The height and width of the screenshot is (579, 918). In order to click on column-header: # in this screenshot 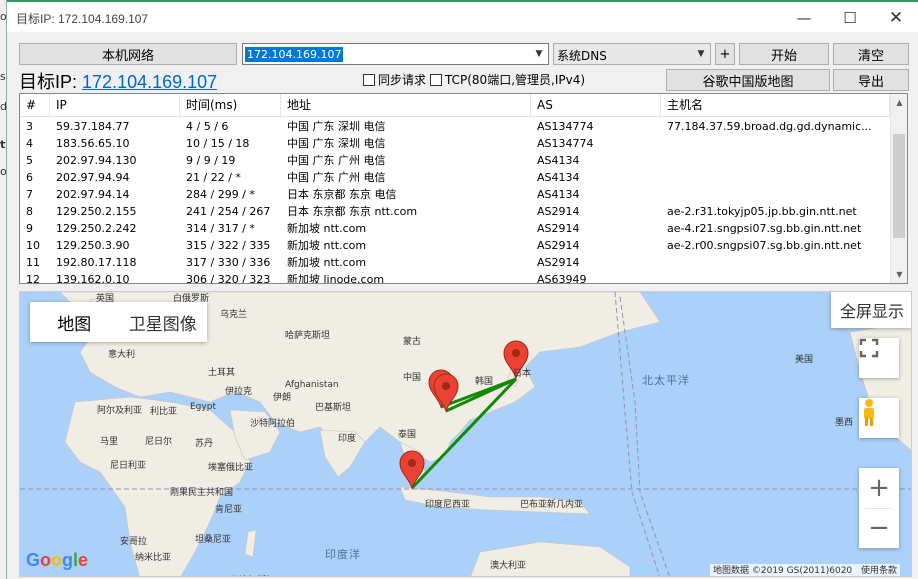, I will do `click(35, 105)`.